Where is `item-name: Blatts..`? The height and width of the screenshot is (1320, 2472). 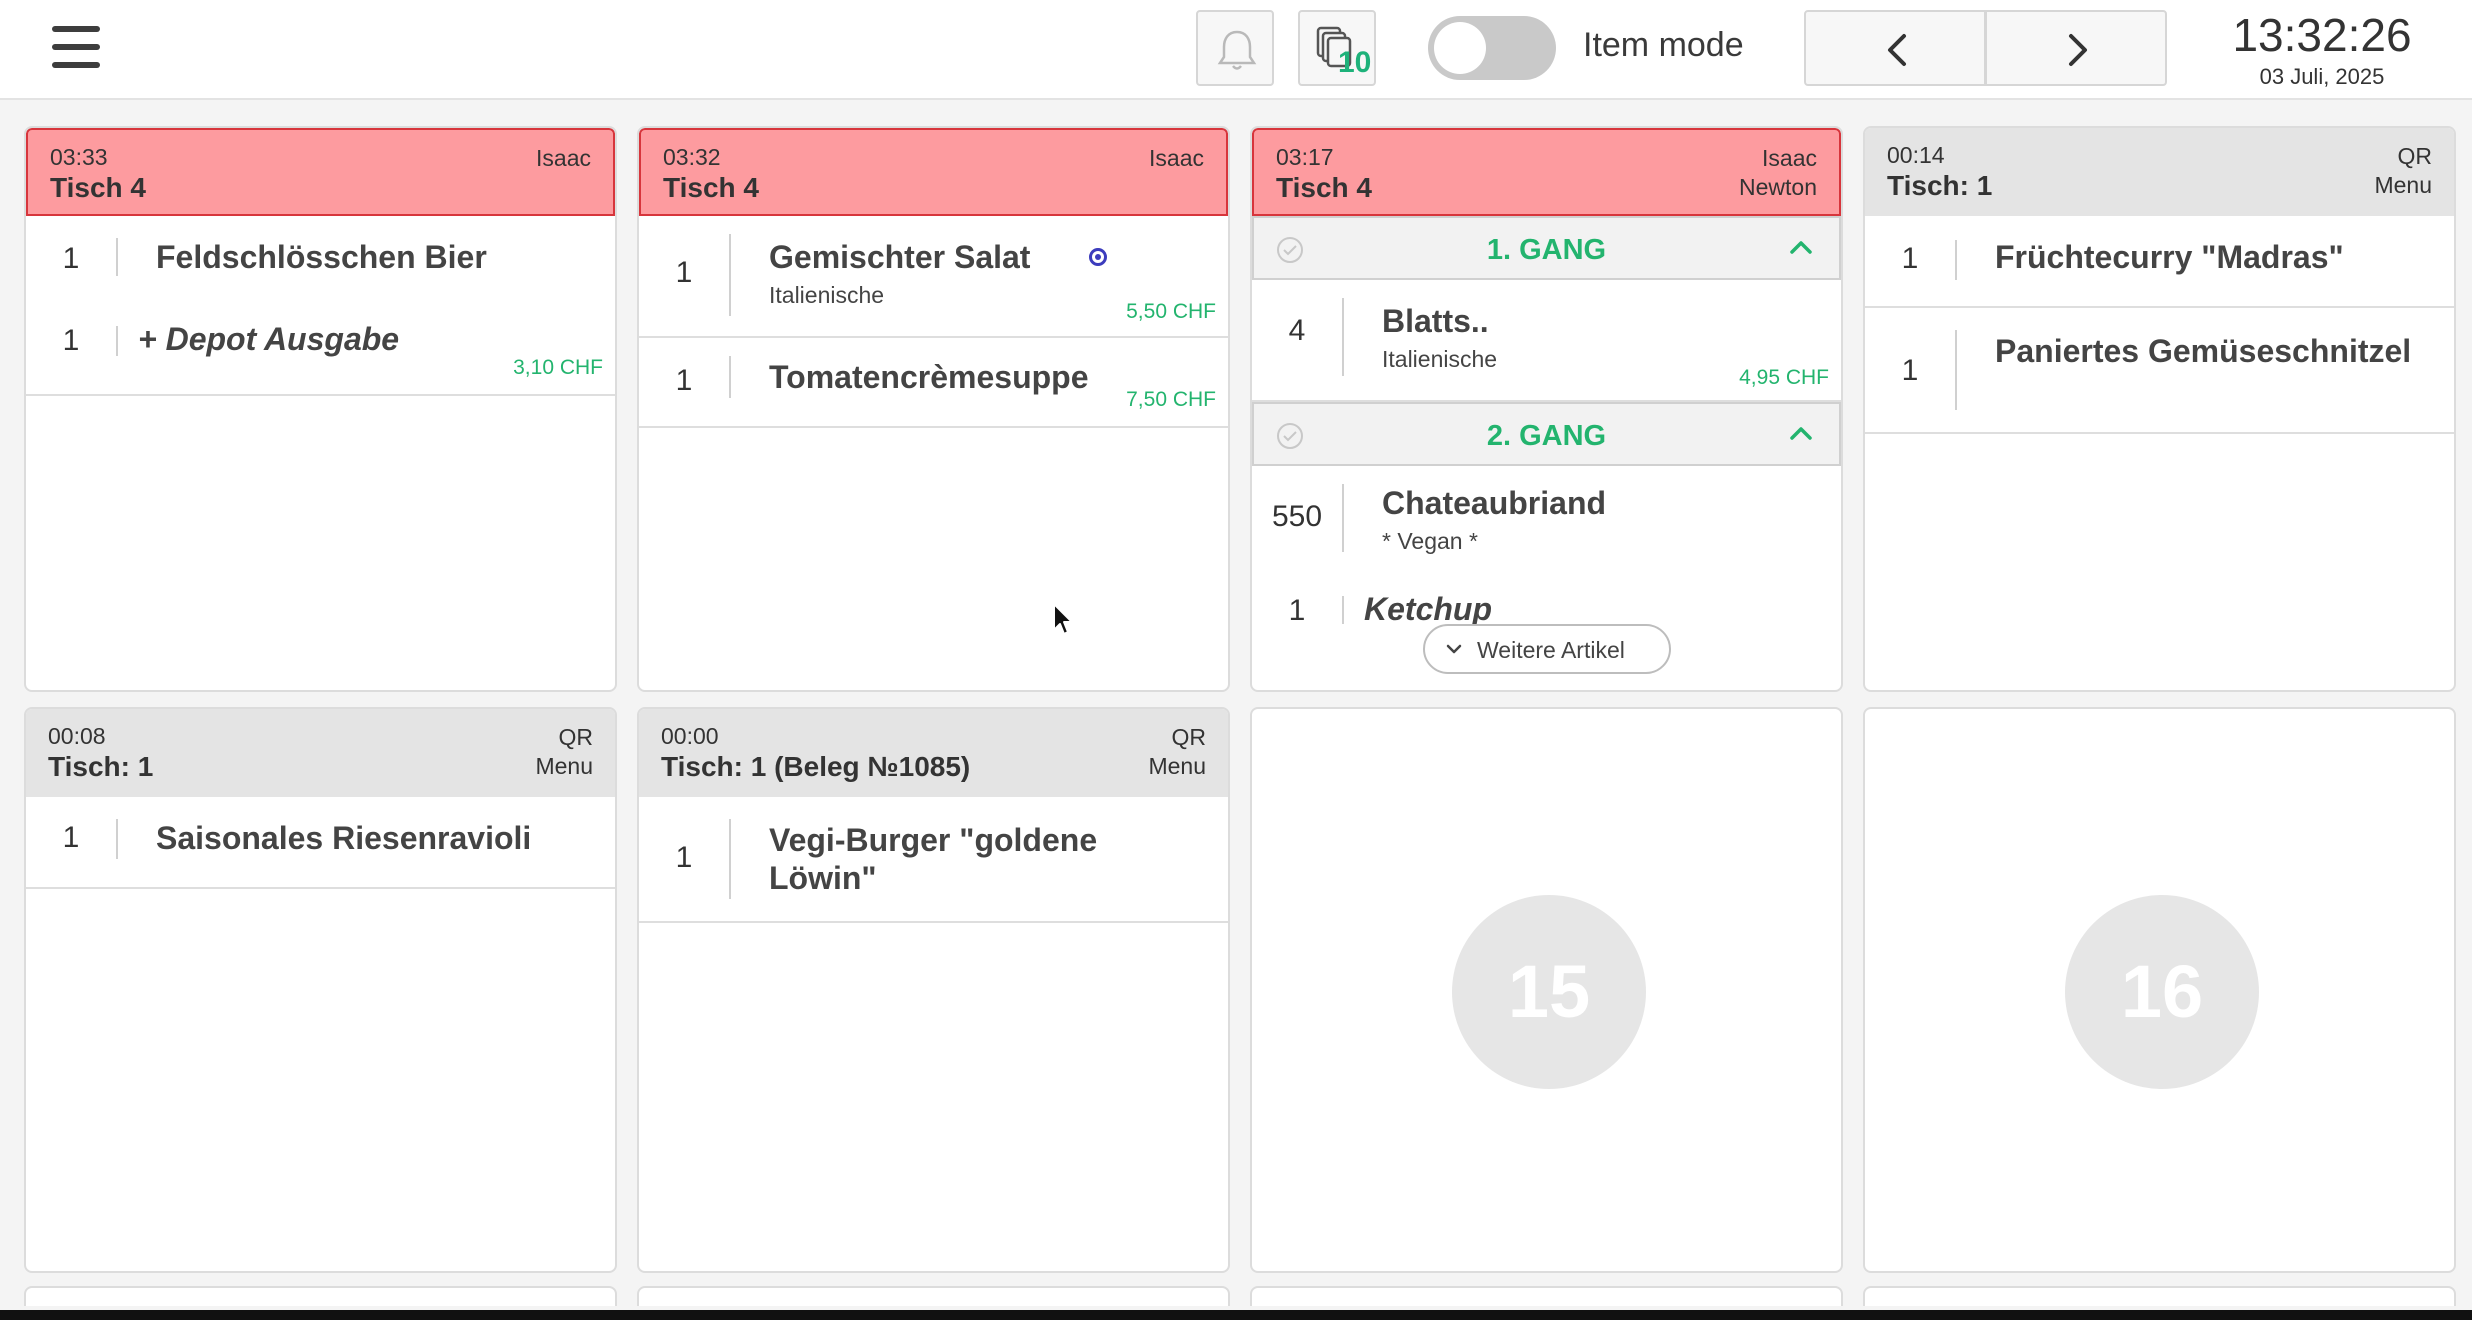 item-name: Blatts.. is located at coordinates (1435, 321).